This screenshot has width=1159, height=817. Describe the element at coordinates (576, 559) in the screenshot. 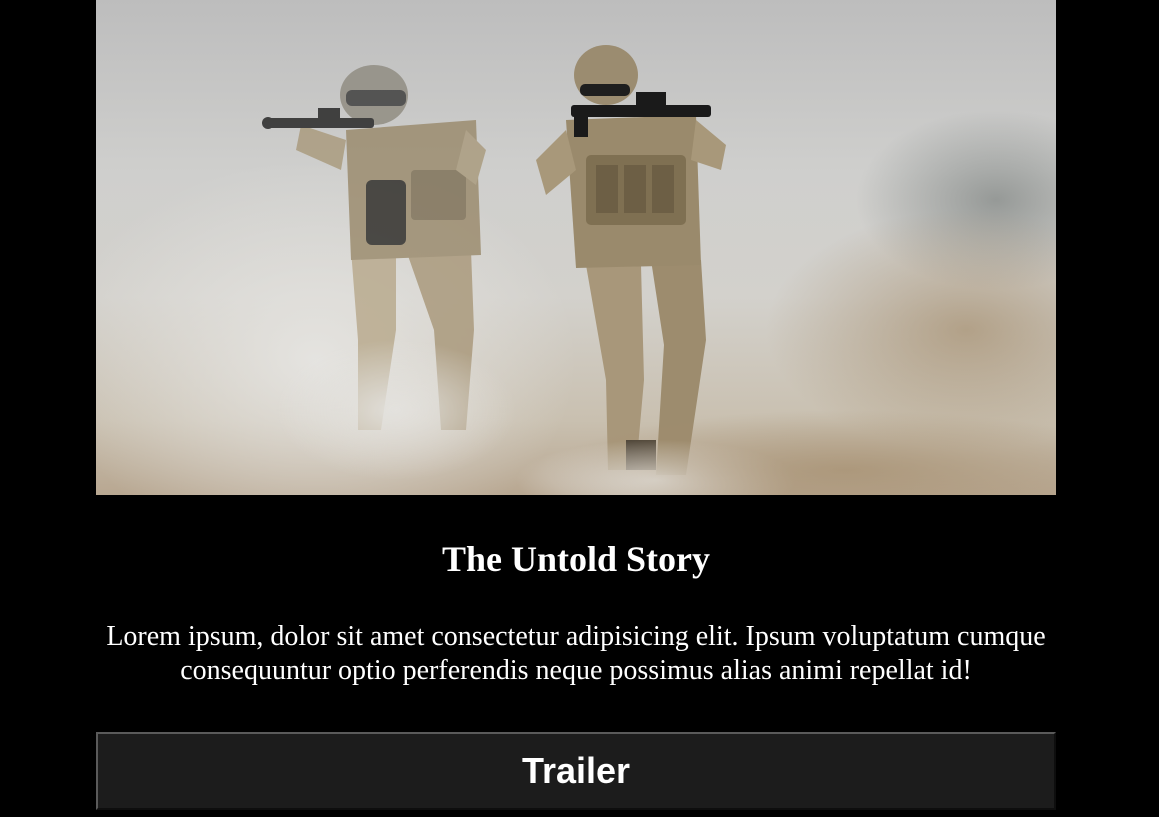

I see `movie-title: The Untold Story` at that location.